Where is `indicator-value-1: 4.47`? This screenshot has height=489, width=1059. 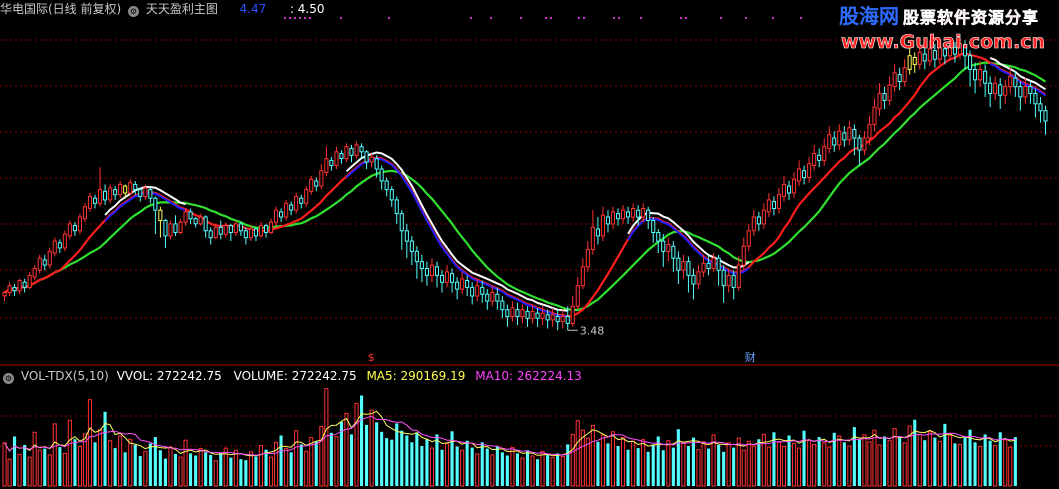 indicator-value-1: 4.47 is located at coordinates (253, 9).